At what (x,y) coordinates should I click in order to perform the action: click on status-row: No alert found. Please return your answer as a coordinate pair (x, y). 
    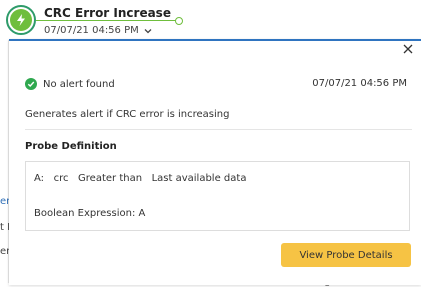
    Looking at the image, I should click on (70, 84).